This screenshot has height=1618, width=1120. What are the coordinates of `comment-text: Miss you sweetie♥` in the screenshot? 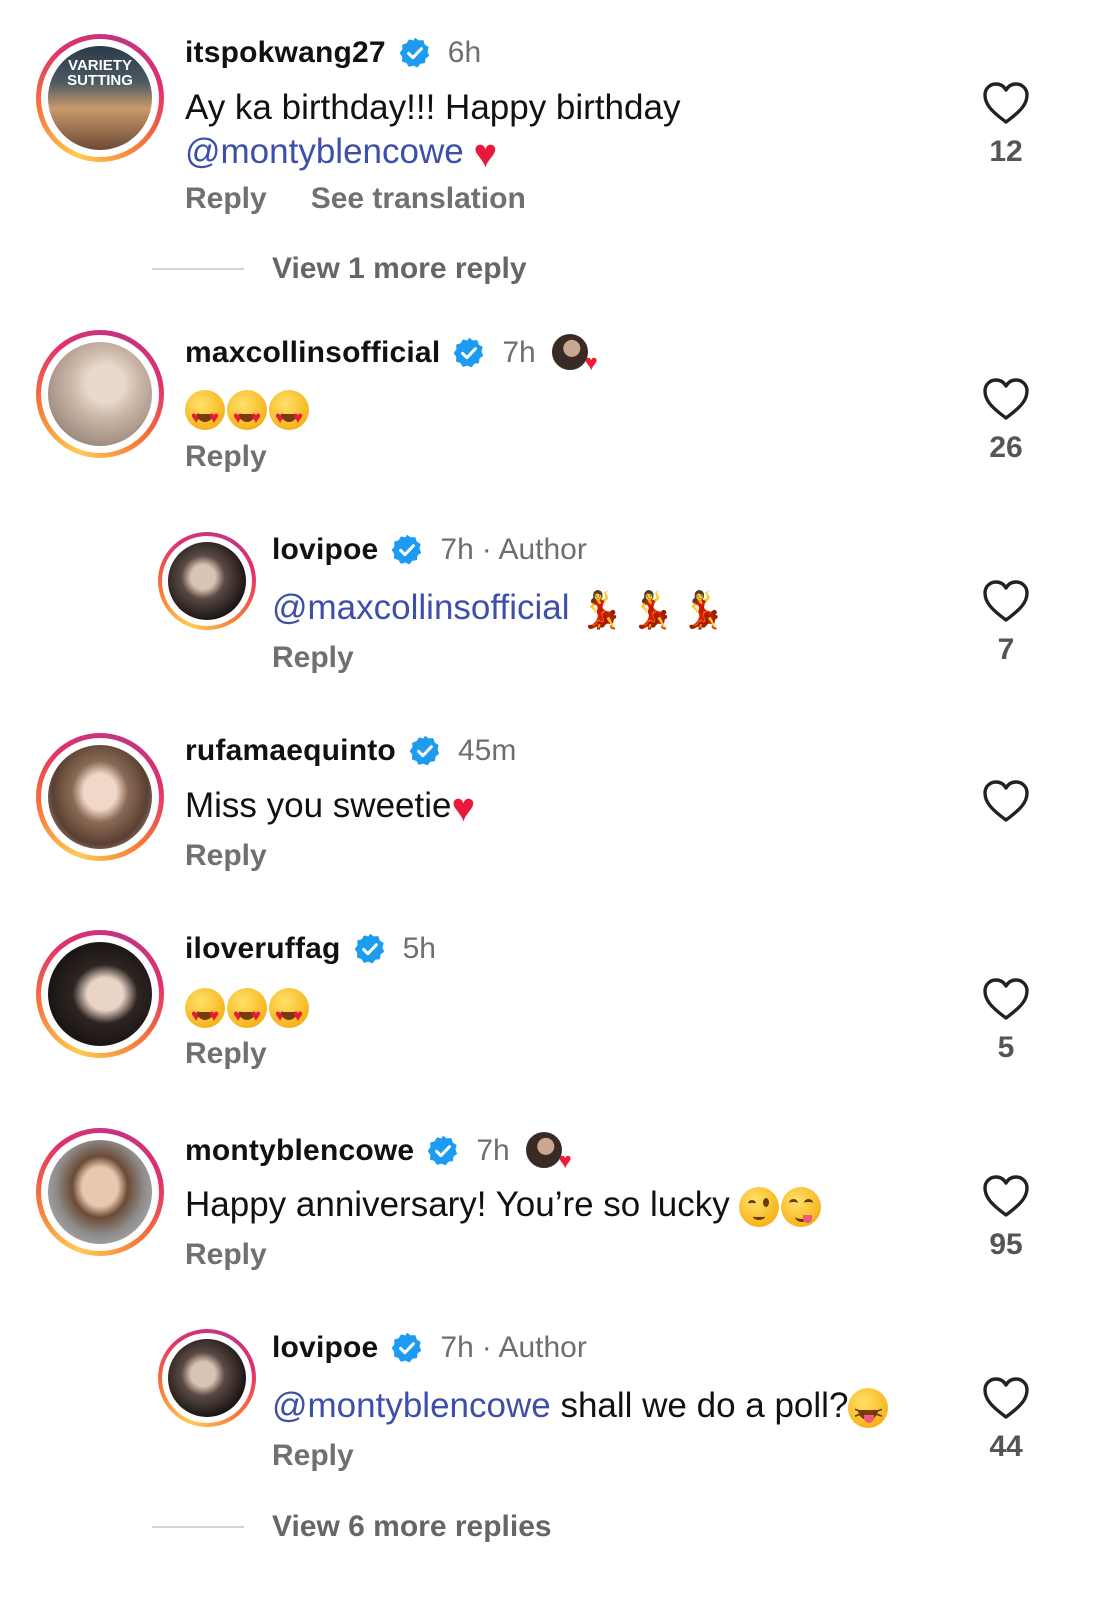 It's located at (330, 807).